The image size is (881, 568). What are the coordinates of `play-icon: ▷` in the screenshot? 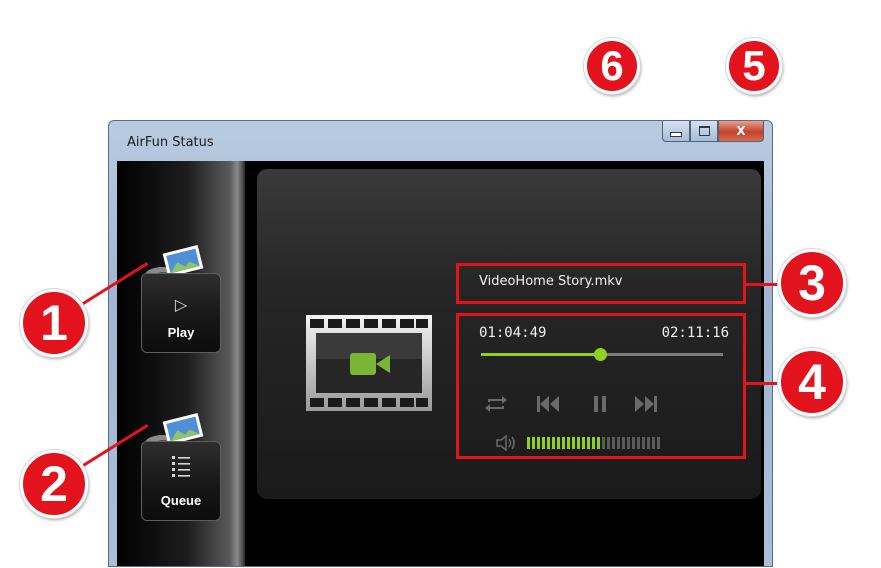 It's located at (181, 304).